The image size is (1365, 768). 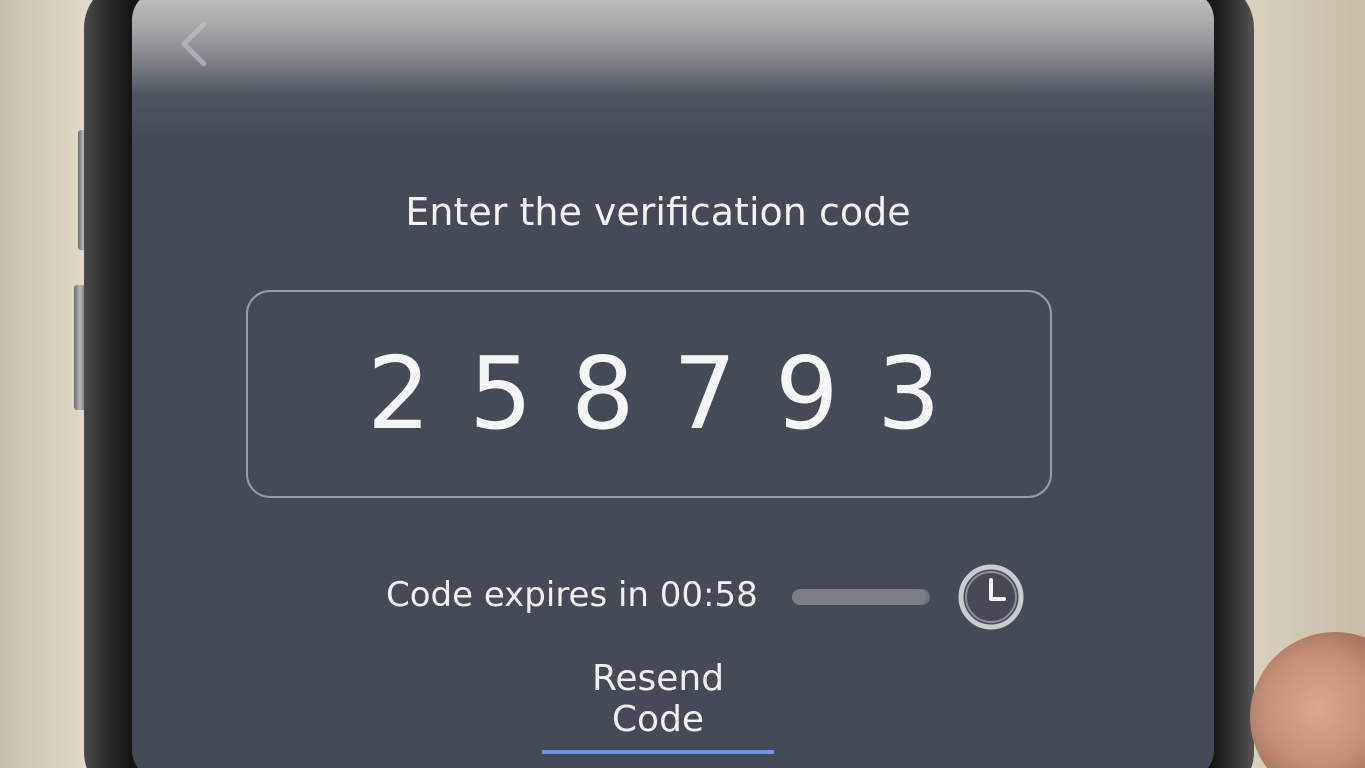 What do you see at coordinates (572, 595) in the screenshot?
I see `expiry-countdown-text: Code expires in 00:58` at bounding box center [572, 595].